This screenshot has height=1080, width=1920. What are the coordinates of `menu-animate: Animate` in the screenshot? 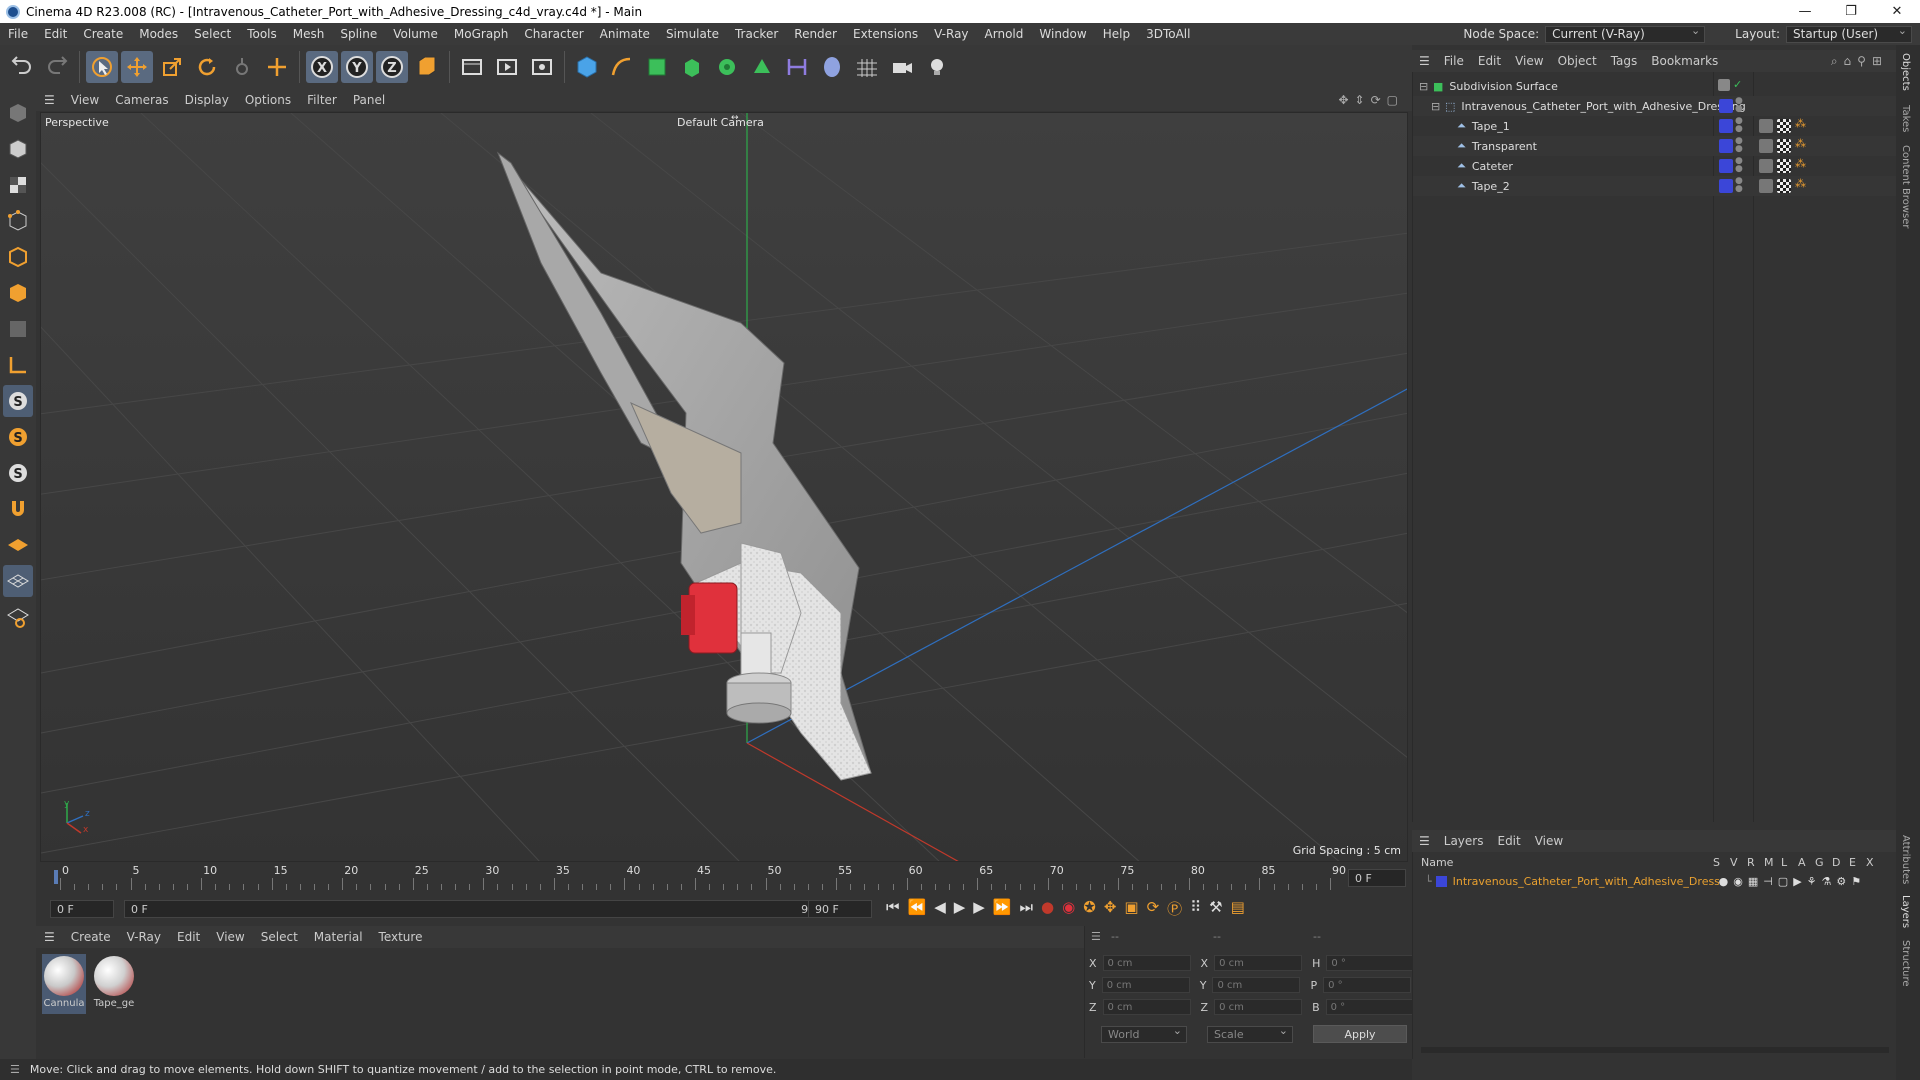 It's located at (625, 34).